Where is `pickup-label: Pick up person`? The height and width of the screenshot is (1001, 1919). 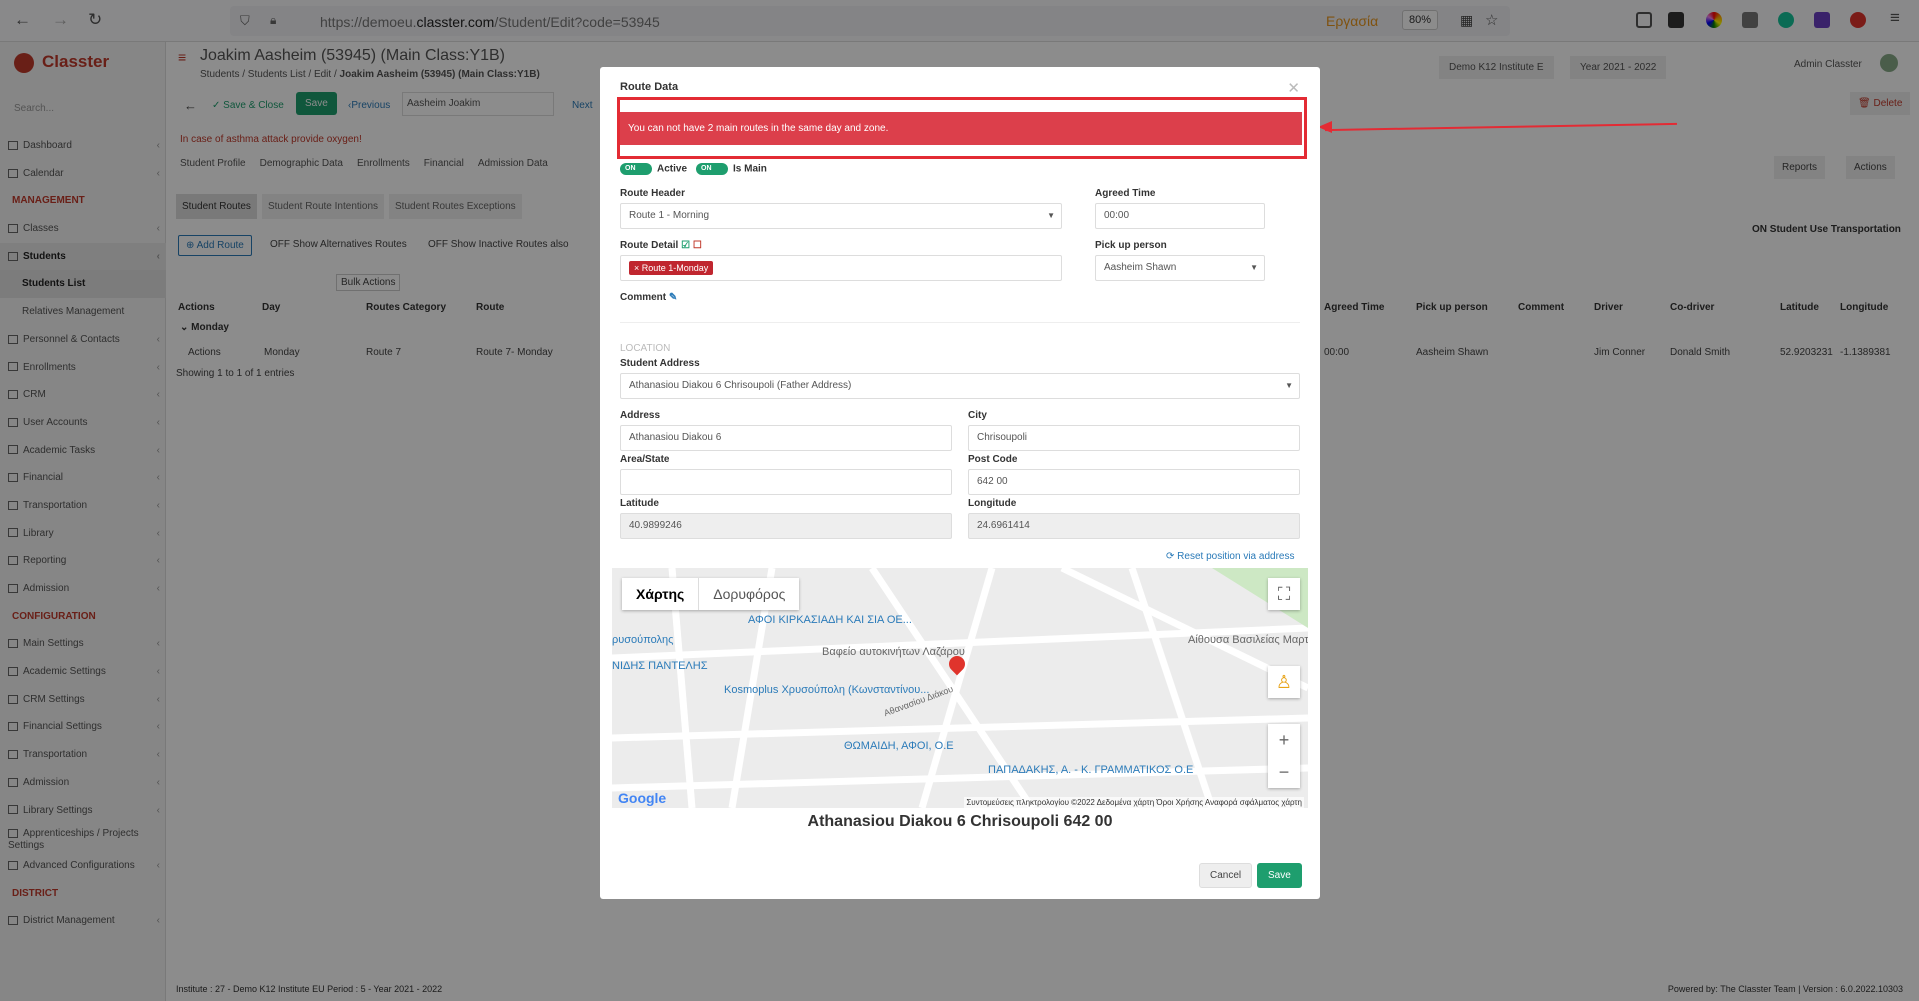 pickup-label: Pick up person is located at coordinates (1131, 245).